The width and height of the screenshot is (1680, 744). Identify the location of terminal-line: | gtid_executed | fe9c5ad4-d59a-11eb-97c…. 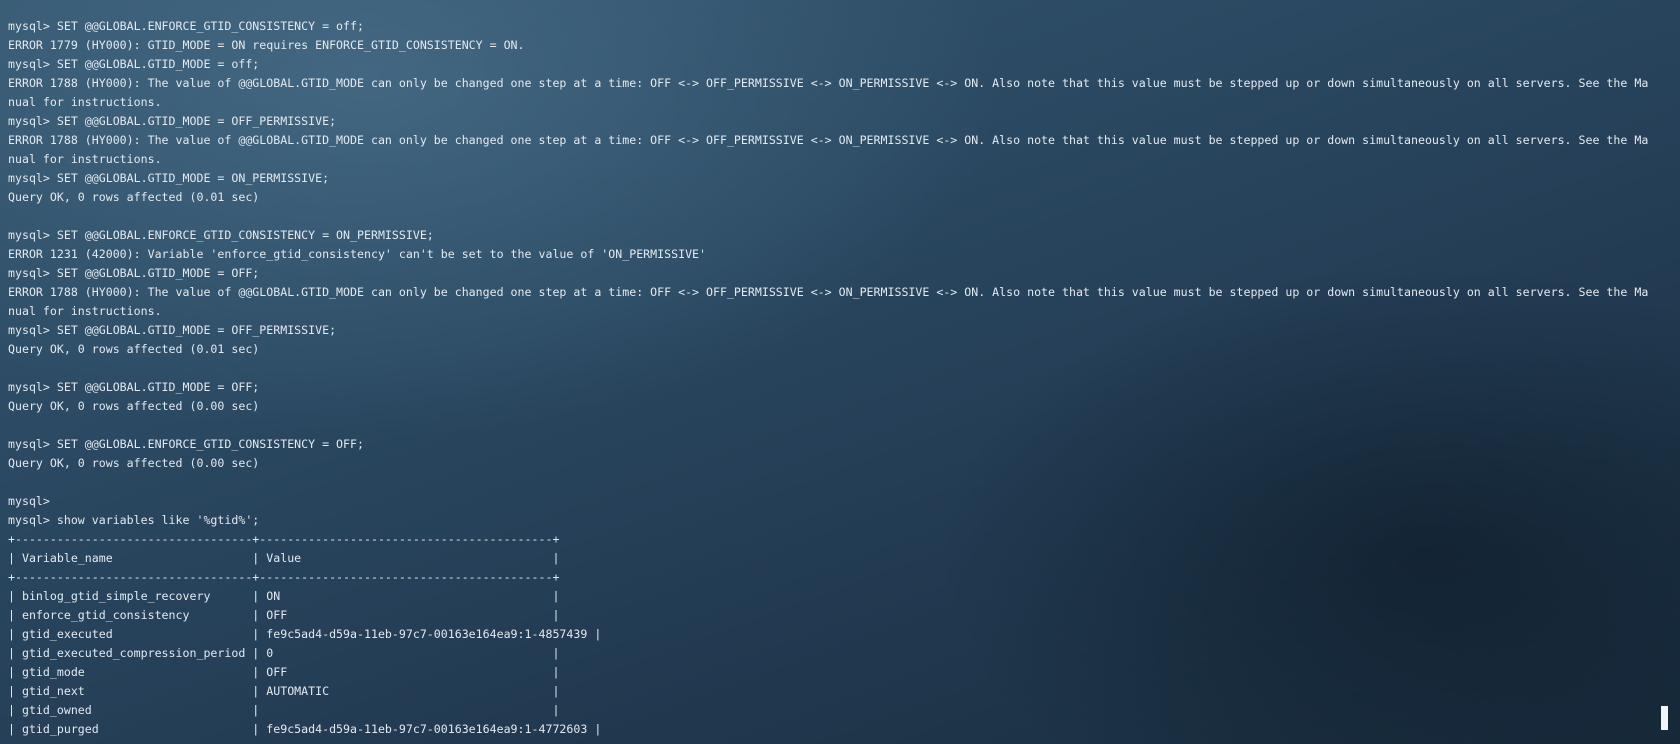
(305, 634).